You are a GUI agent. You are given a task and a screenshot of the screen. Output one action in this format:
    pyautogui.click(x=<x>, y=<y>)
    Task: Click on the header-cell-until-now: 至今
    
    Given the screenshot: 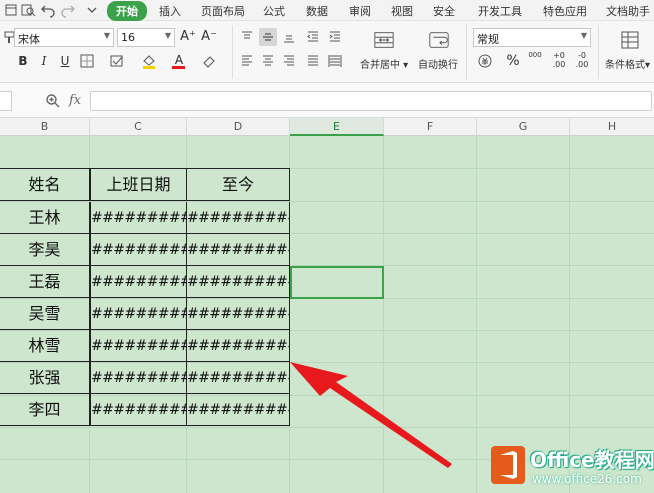 What is the action you would take?
    pyautogui.click(x=238, y=185)
    